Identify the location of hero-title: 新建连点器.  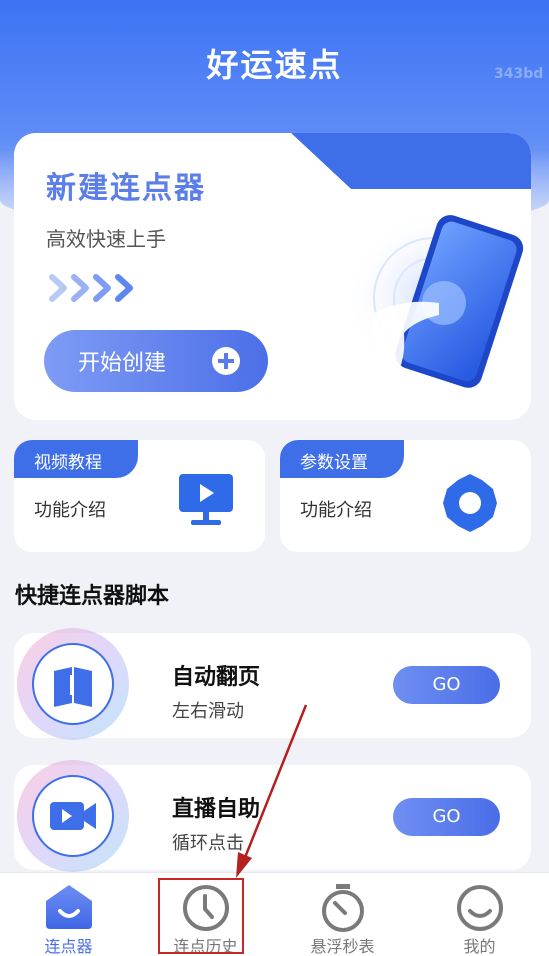
(126, 188).